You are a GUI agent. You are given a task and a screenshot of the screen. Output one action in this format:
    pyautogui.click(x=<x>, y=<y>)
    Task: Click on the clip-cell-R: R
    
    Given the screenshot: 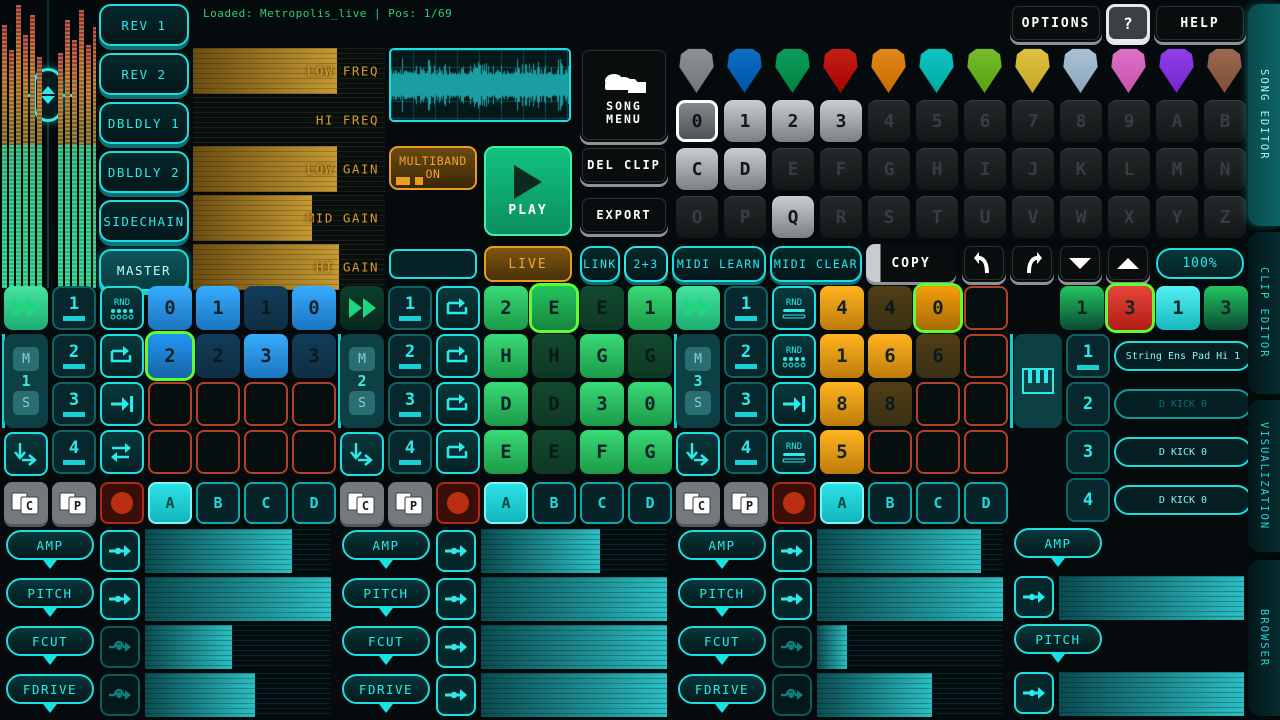 What is the action you would take?
    pyautogui.click(x=841, y=217)
    